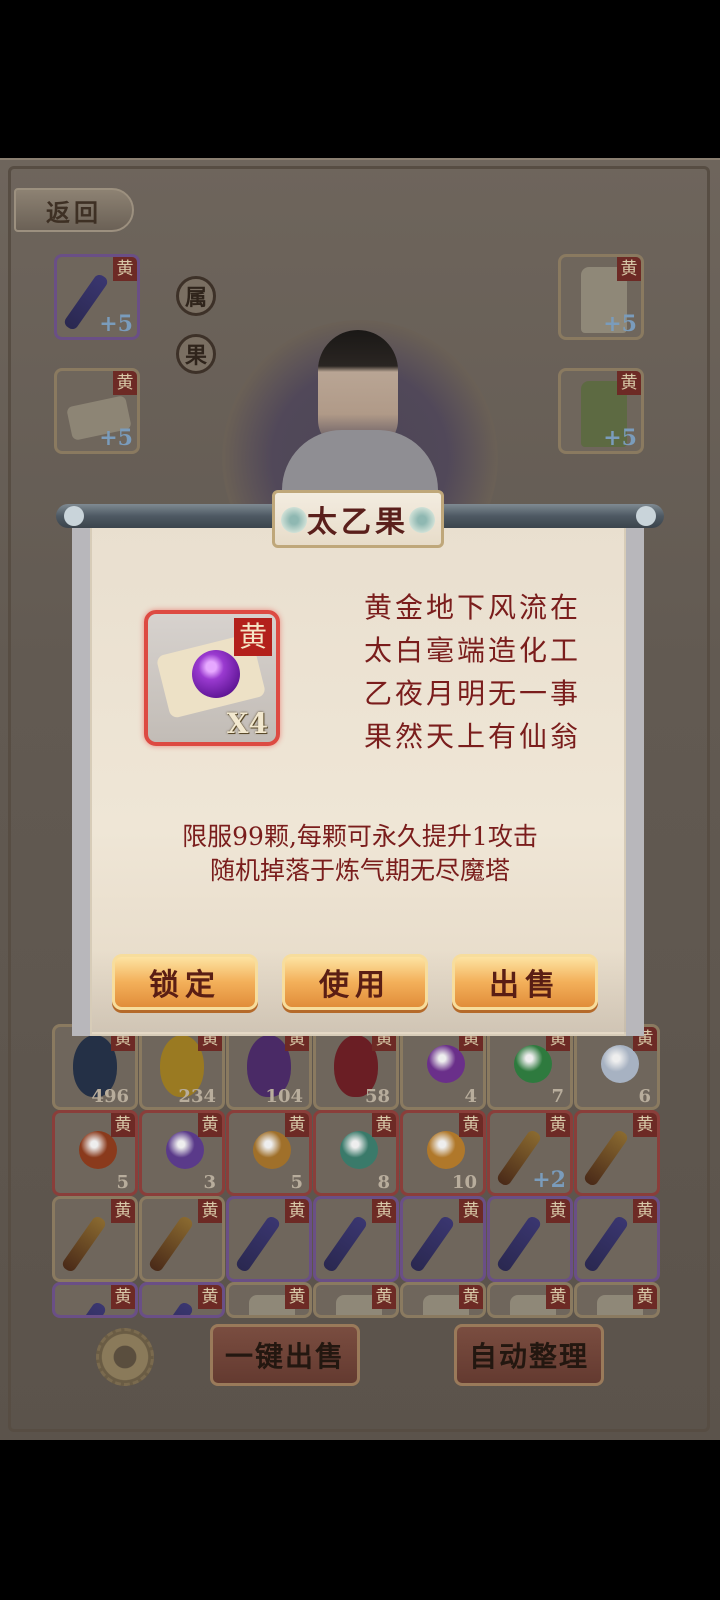  Describe the element at coordinates (377, 1096) in the screenshot. I see `item-count: 58` at that location.